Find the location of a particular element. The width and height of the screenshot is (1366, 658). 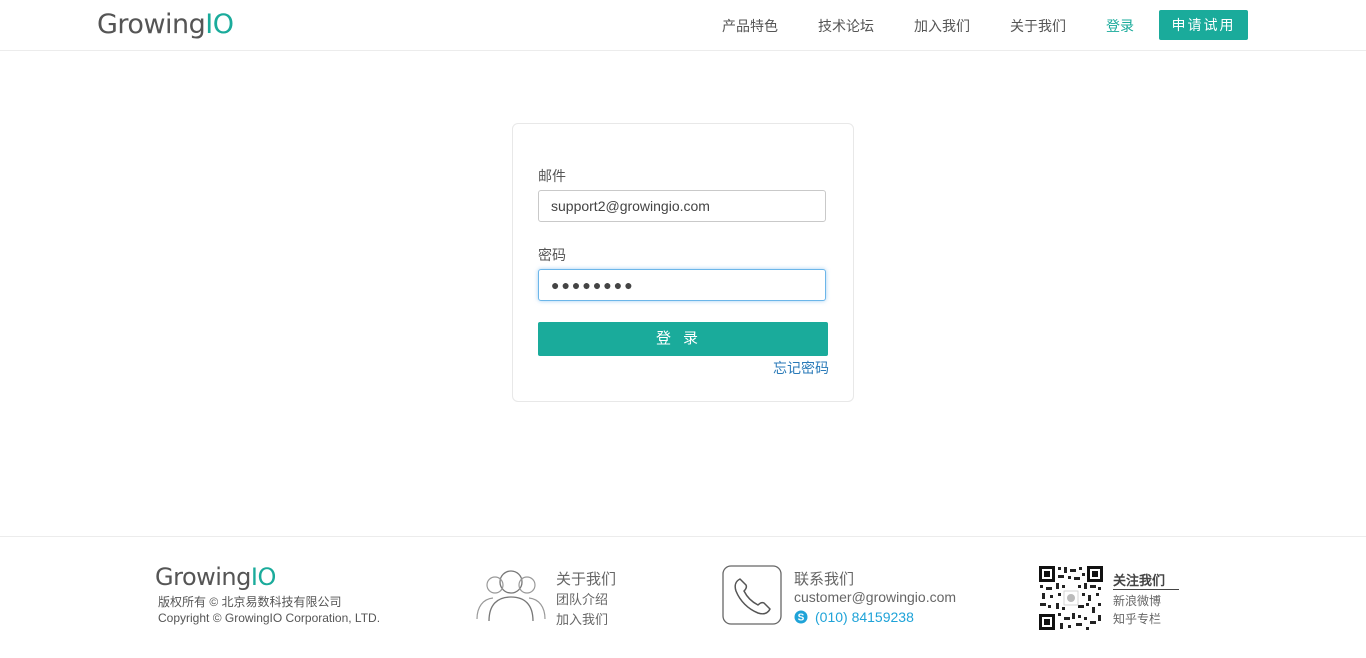

skype-icon: S is located at coordinates (801, 617).